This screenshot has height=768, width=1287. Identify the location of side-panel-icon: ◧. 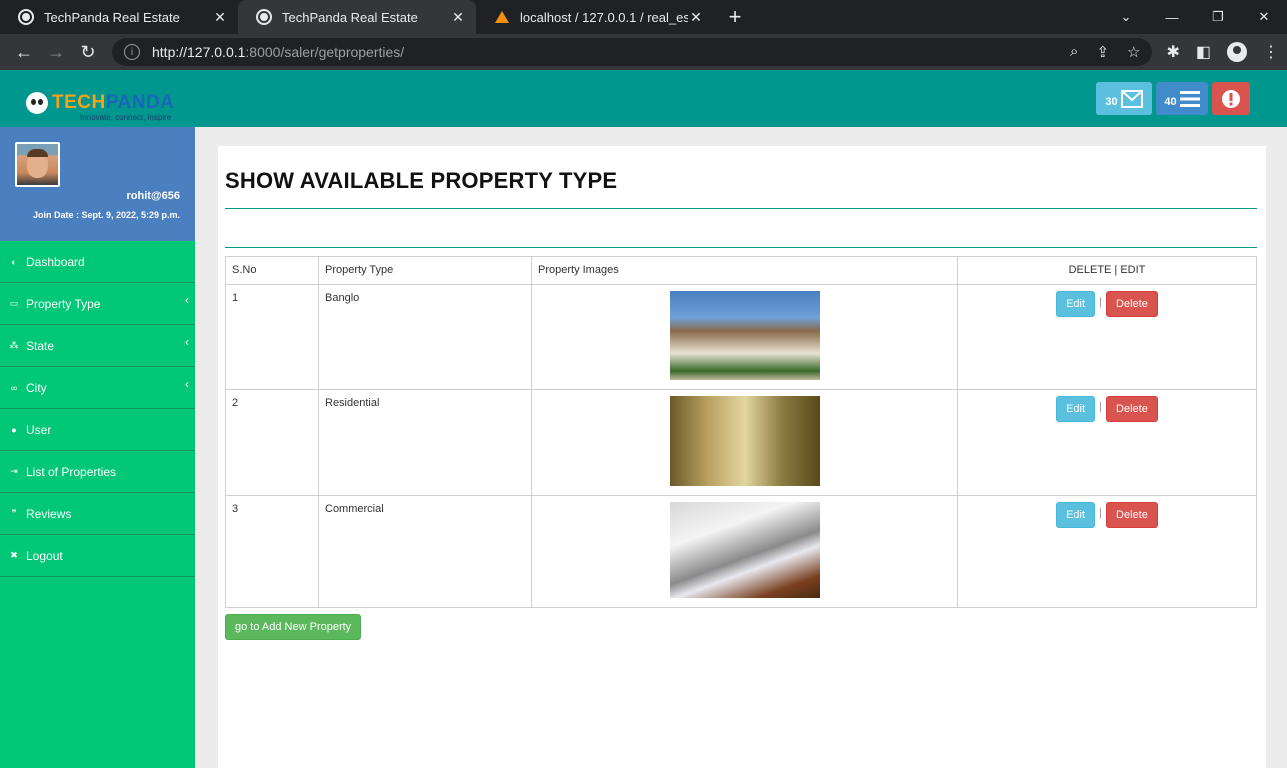
(1203, 52).